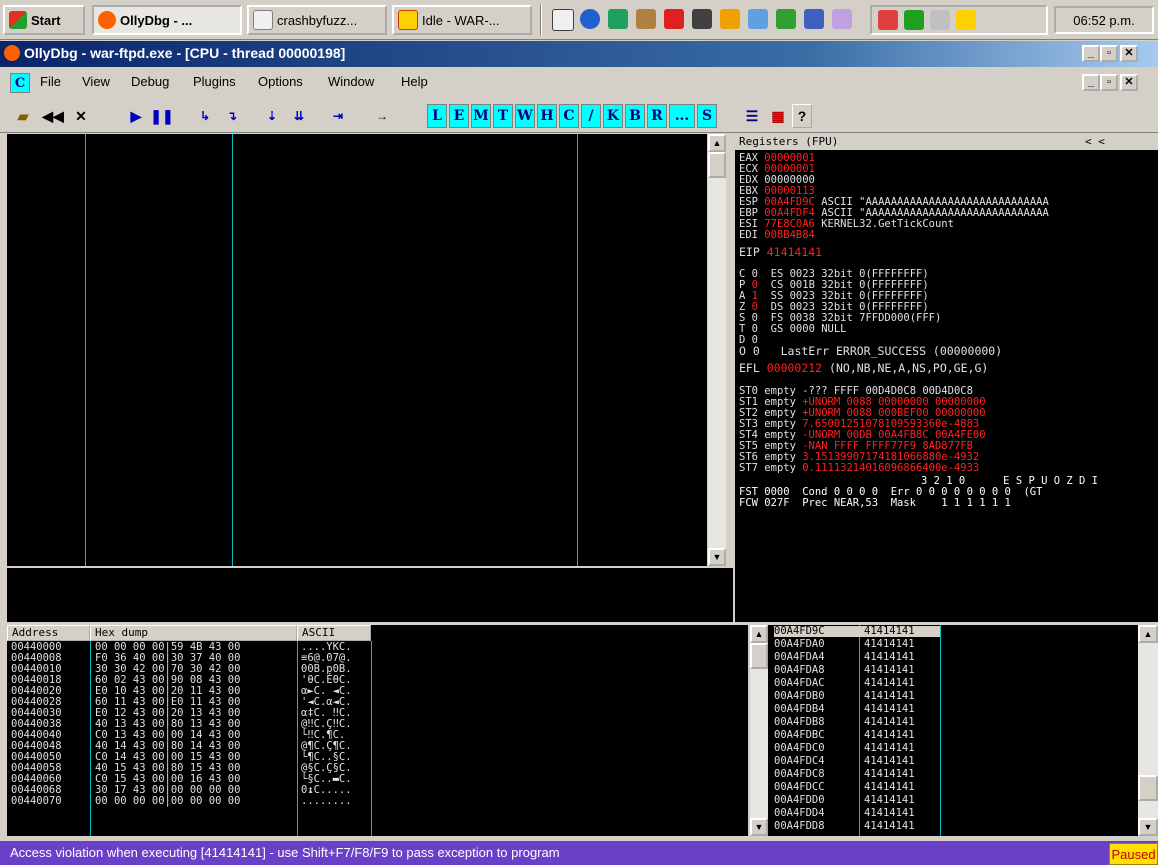 Image resolution: width=1158 pixels, height=865 pixels. What do you see at coordinates (1109, 53) in the screenshot?
I see `maximize-button: ▫` at bounding box center [1109, 53].